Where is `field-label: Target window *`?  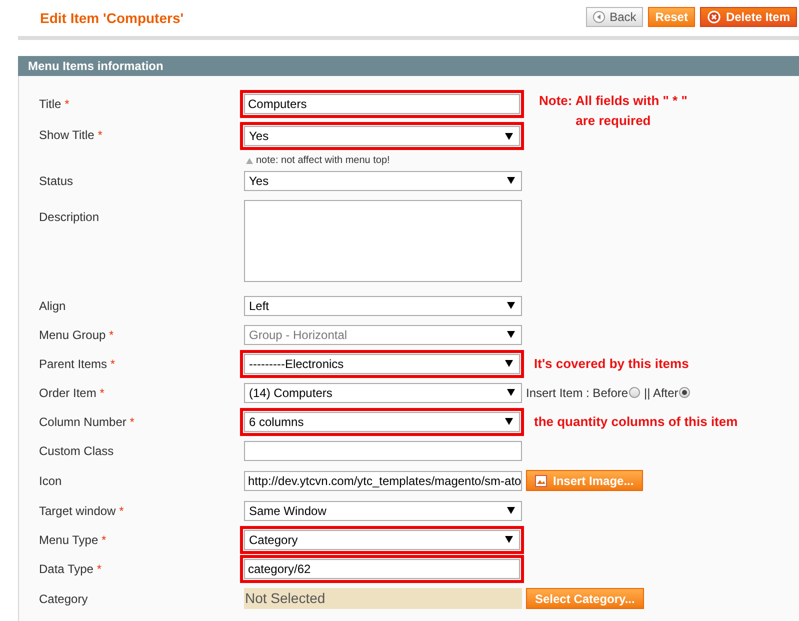
field-label: Target window * is located at coordinates (81, 511).